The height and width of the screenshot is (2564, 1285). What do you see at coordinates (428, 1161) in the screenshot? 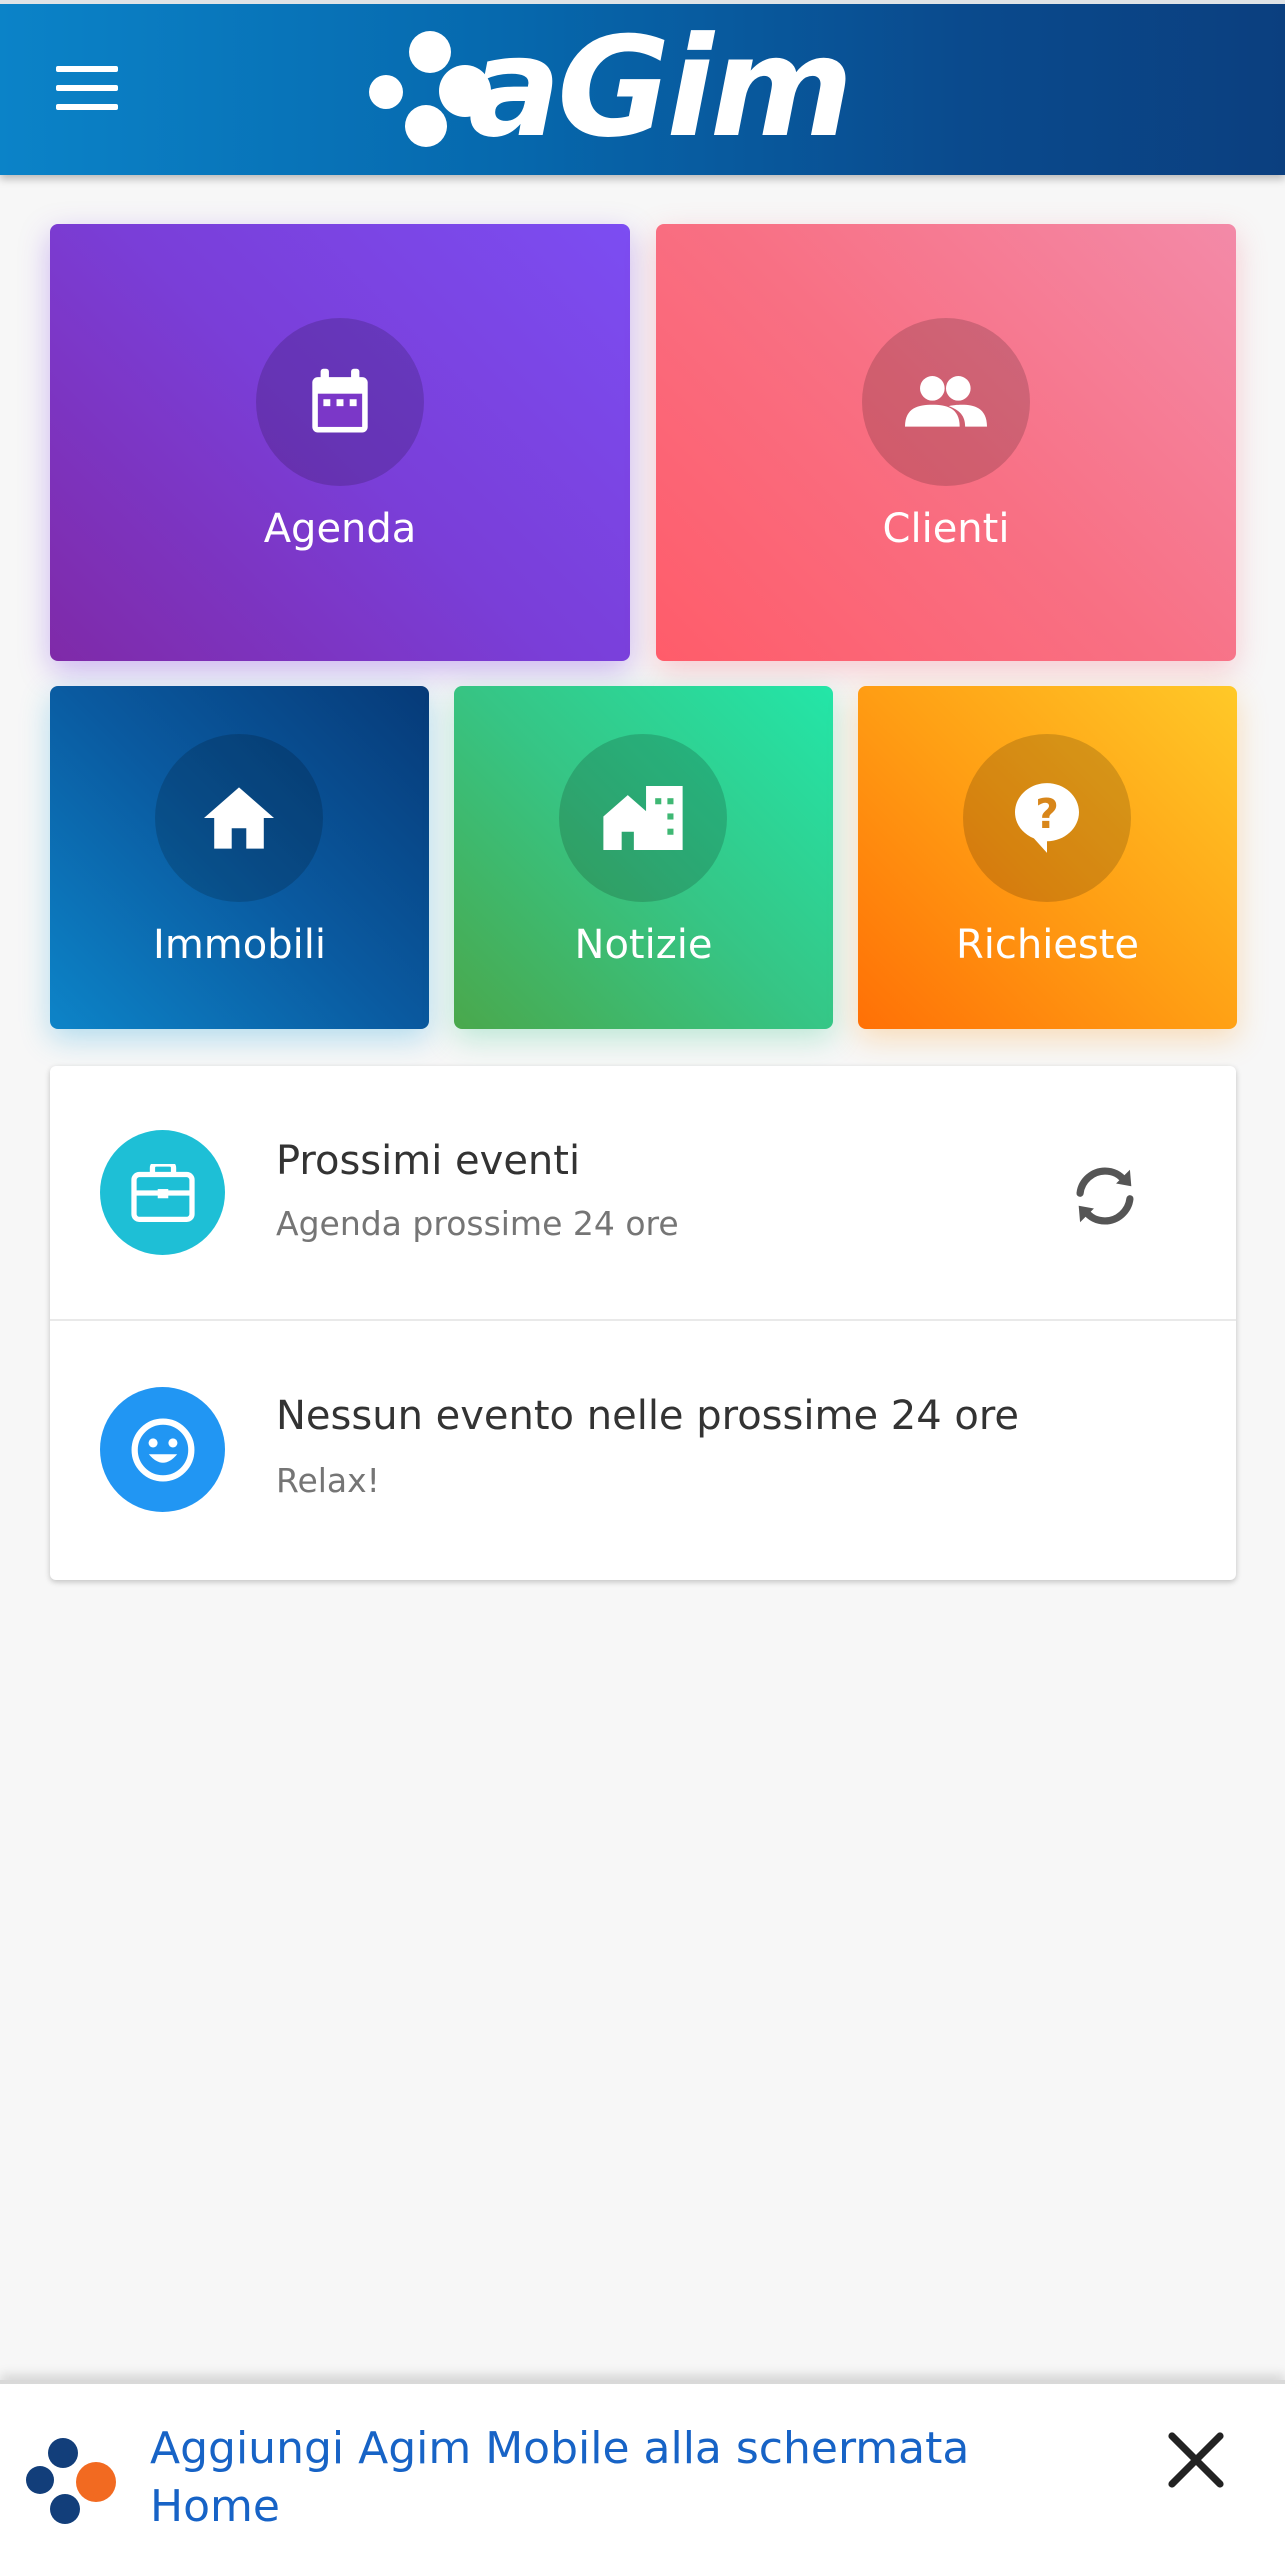
I see `events-title: Prossimi eventi` at bounding box center [428, 1161].